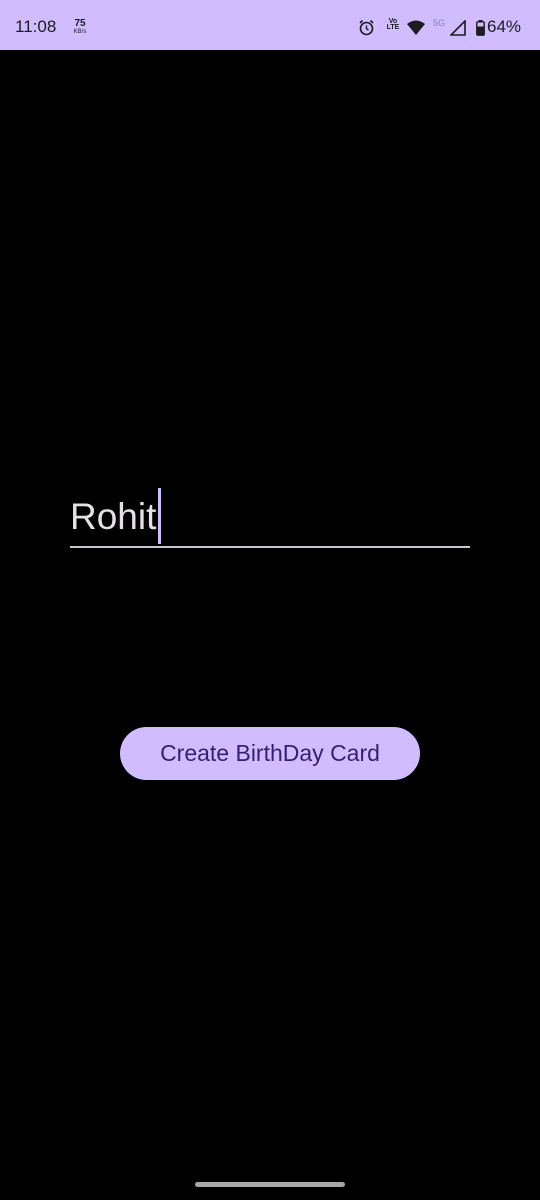  Describe the element at coordinates (270, 25) in the screenshot. I see `status-bar: 11:08 75 KB/s Vo LTE 5G 64%` at that location.